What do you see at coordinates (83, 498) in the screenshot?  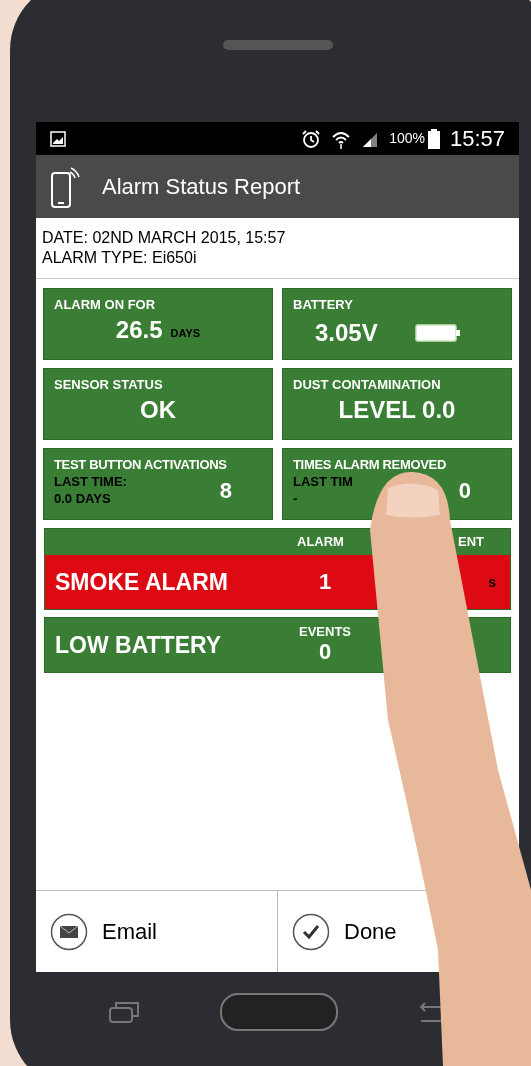 I see `tile-sub-value: 0.0 DAYS` at bounding box center [83, 498].